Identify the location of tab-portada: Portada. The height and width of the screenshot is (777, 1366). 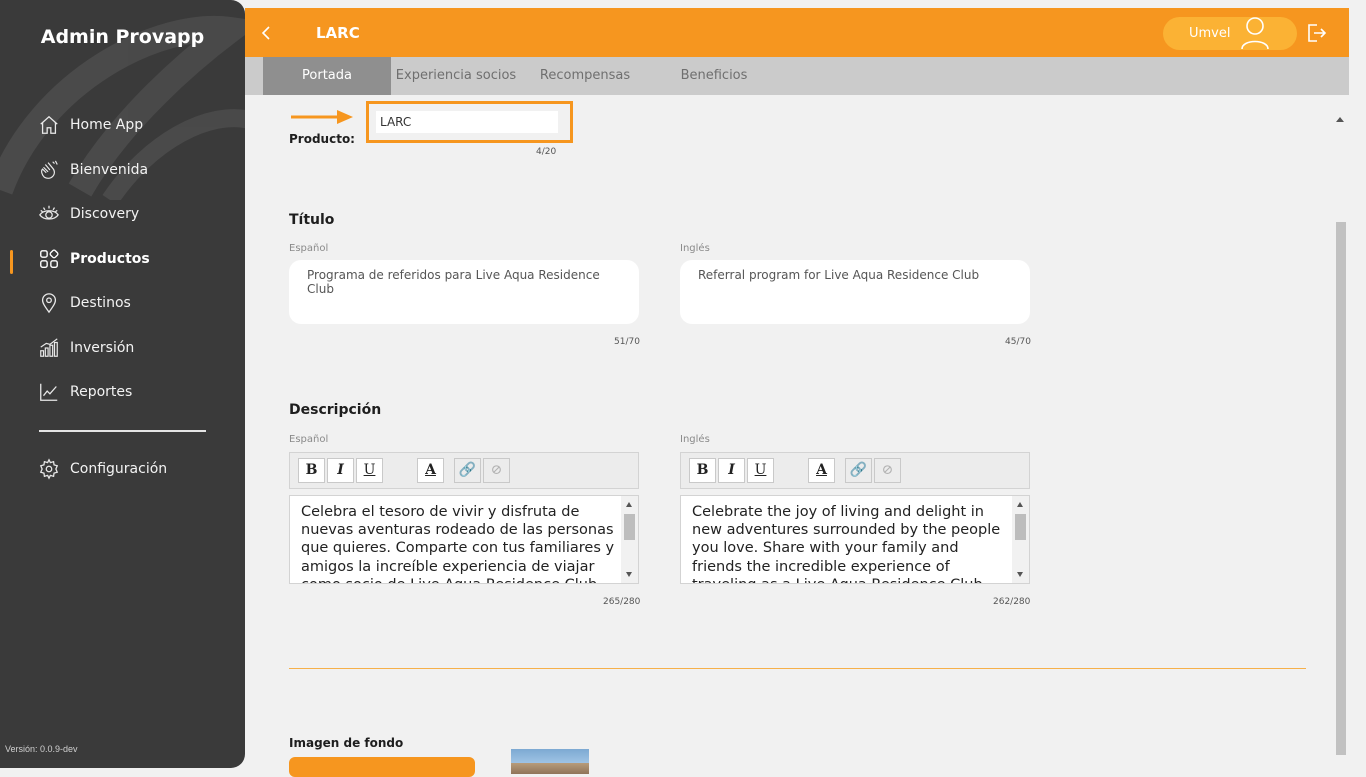
(327, 76).